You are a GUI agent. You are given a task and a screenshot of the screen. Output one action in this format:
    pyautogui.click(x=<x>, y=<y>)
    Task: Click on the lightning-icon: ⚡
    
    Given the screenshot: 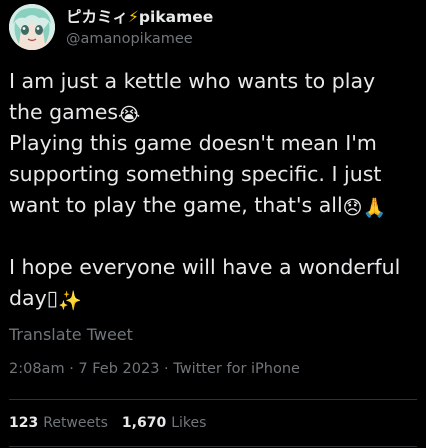 What is the action you would take?
    pyautogui.click(x=133, y=17)
    